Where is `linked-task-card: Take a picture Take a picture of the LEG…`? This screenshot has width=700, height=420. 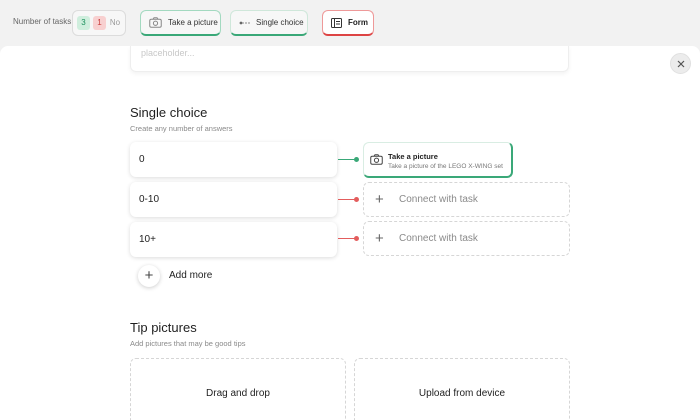 linked-task-card: Take a picture Take a picture of the LEG… is located at coordinates (438, 160).